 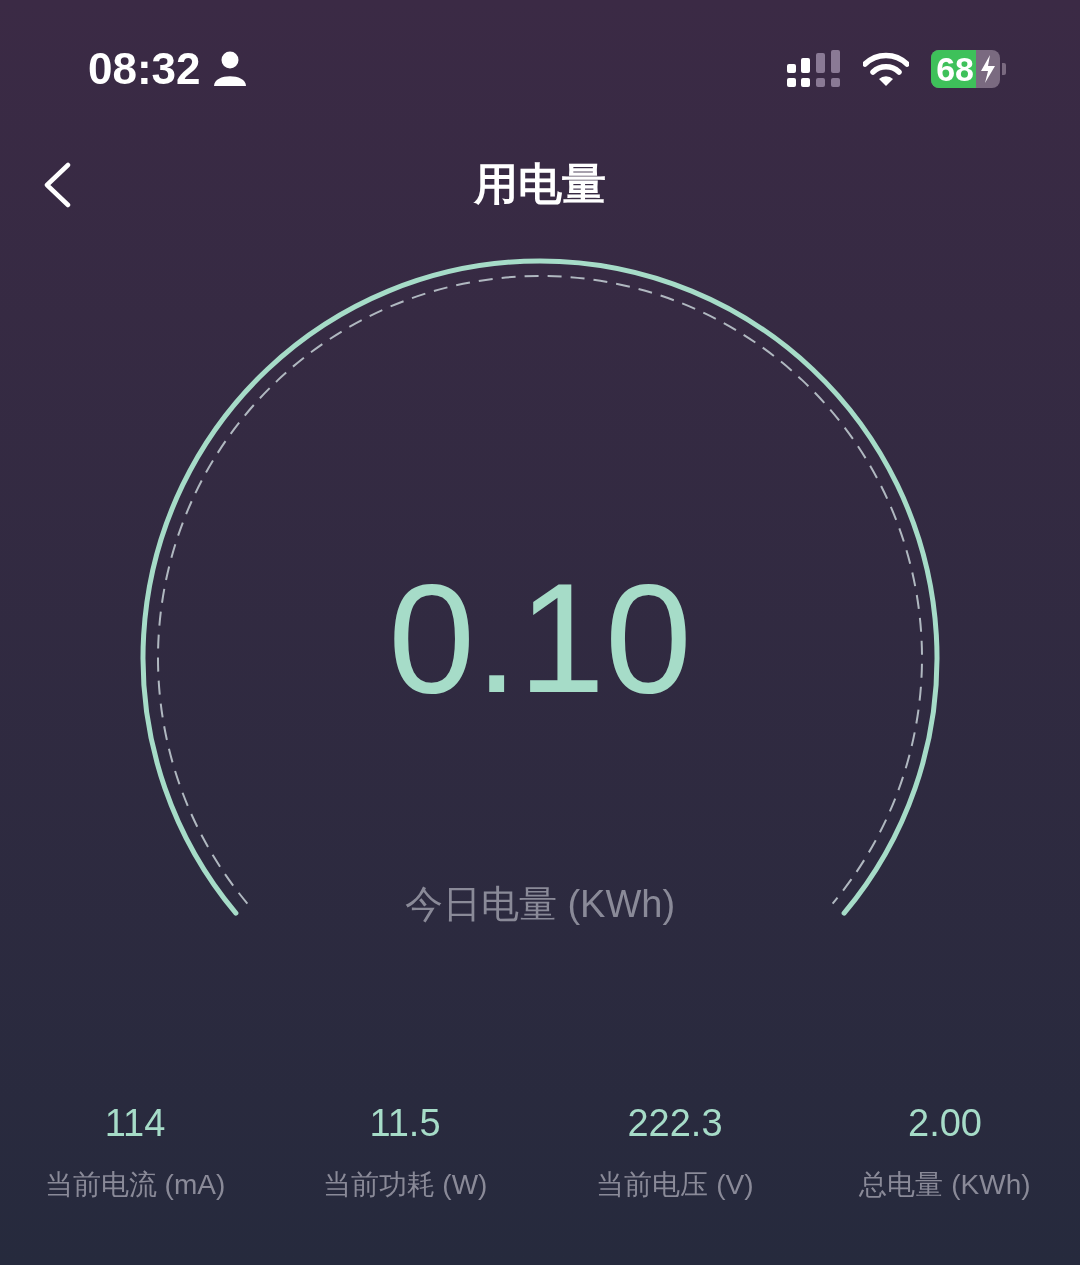 What do you see at coordinates (540, 638) in the screenshot?
I see `today-usage-value: 0.10` at bounding box center [540, 638].